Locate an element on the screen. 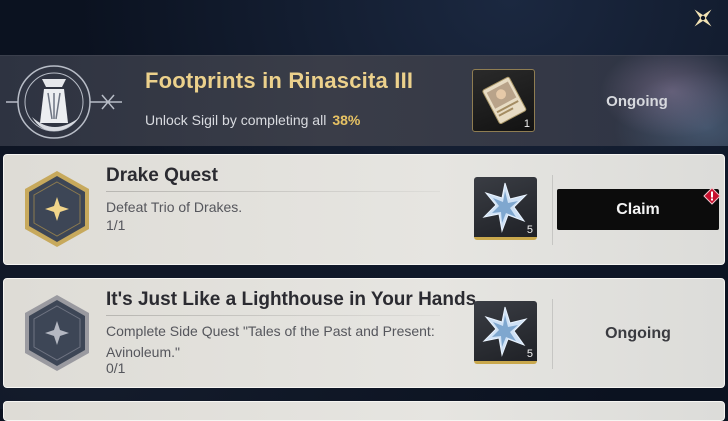 The height and width of the screenshot is (421, 728). quest-title: Drake Quest is located at coordinates (162, 175).